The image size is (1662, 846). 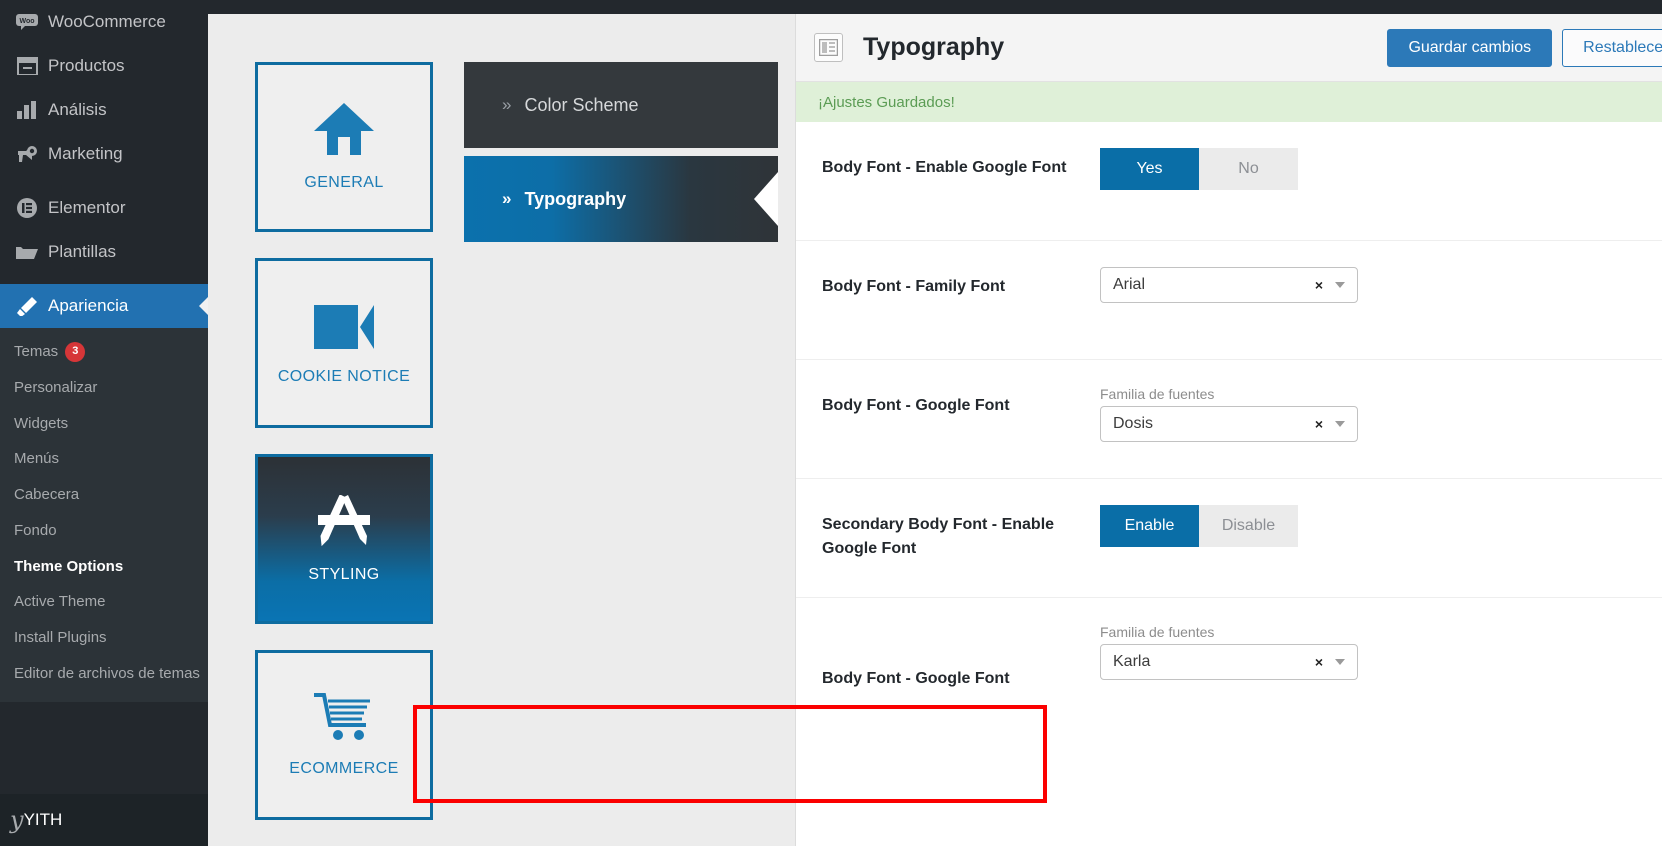 I want to click on paintbrush-icon, so click(x=27, y=306).